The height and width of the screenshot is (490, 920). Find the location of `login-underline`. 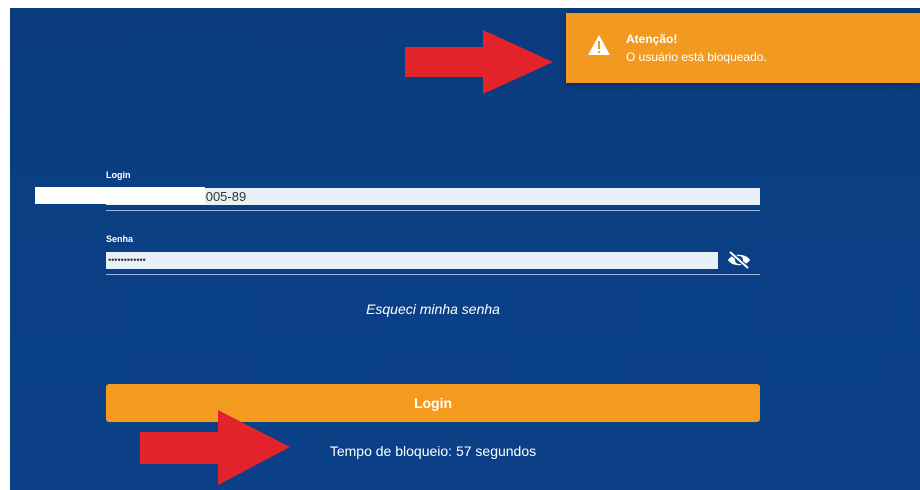

login-underline is located at coordinates (433, 210).